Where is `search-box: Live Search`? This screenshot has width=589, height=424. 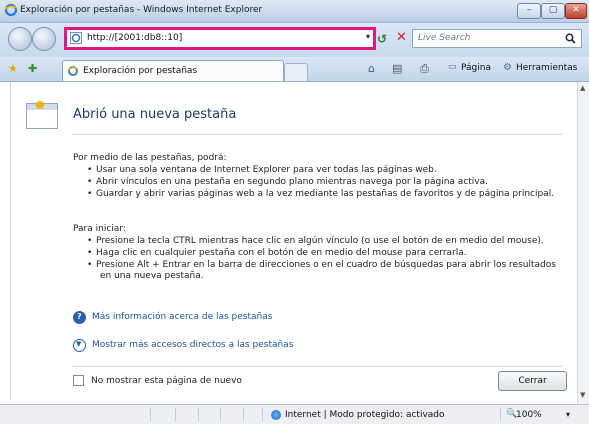 search-box: Live Search is located at coordinates (497, 38).